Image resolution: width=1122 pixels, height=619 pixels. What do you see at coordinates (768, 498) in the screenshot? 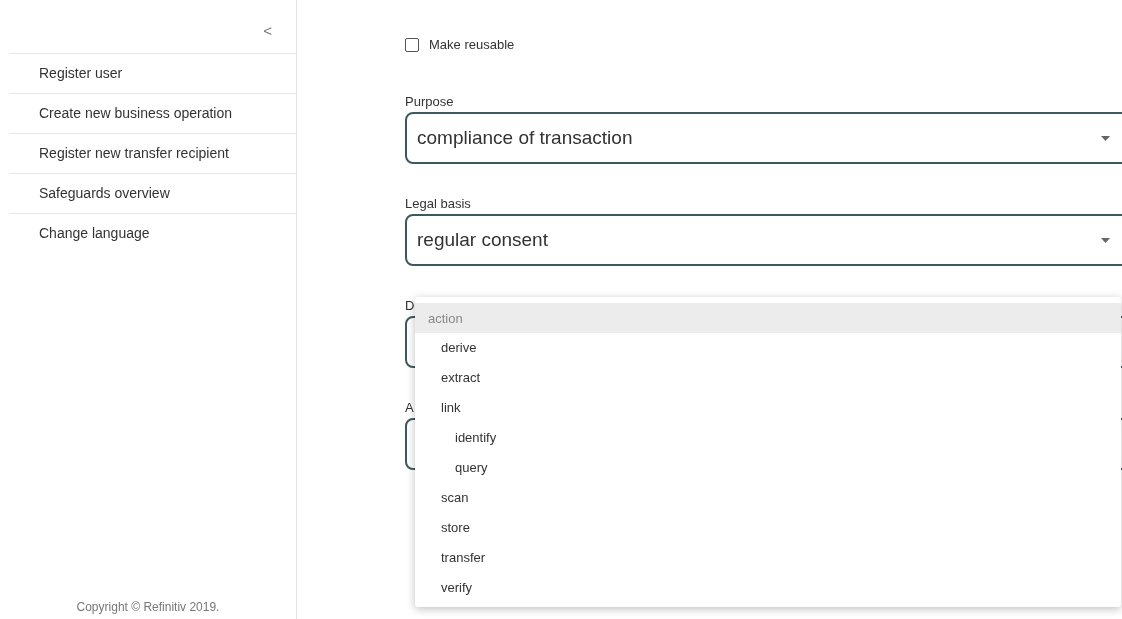
I see `dropdown-option: scan` at bounding box center [768, 498].